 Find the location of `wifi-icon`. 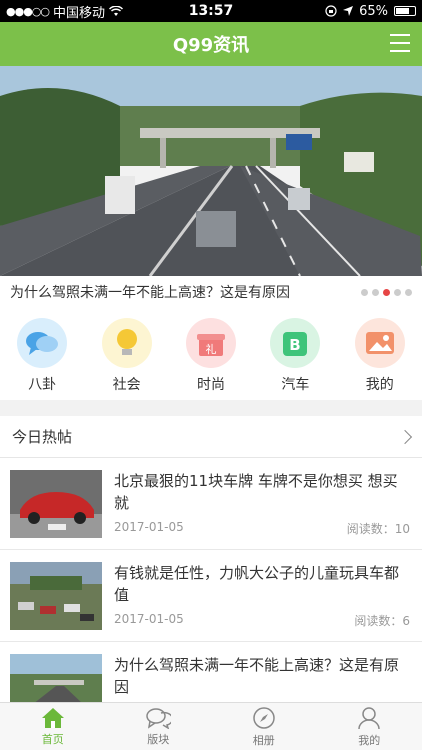

wifi-icon is located at coordinates (116, 10).